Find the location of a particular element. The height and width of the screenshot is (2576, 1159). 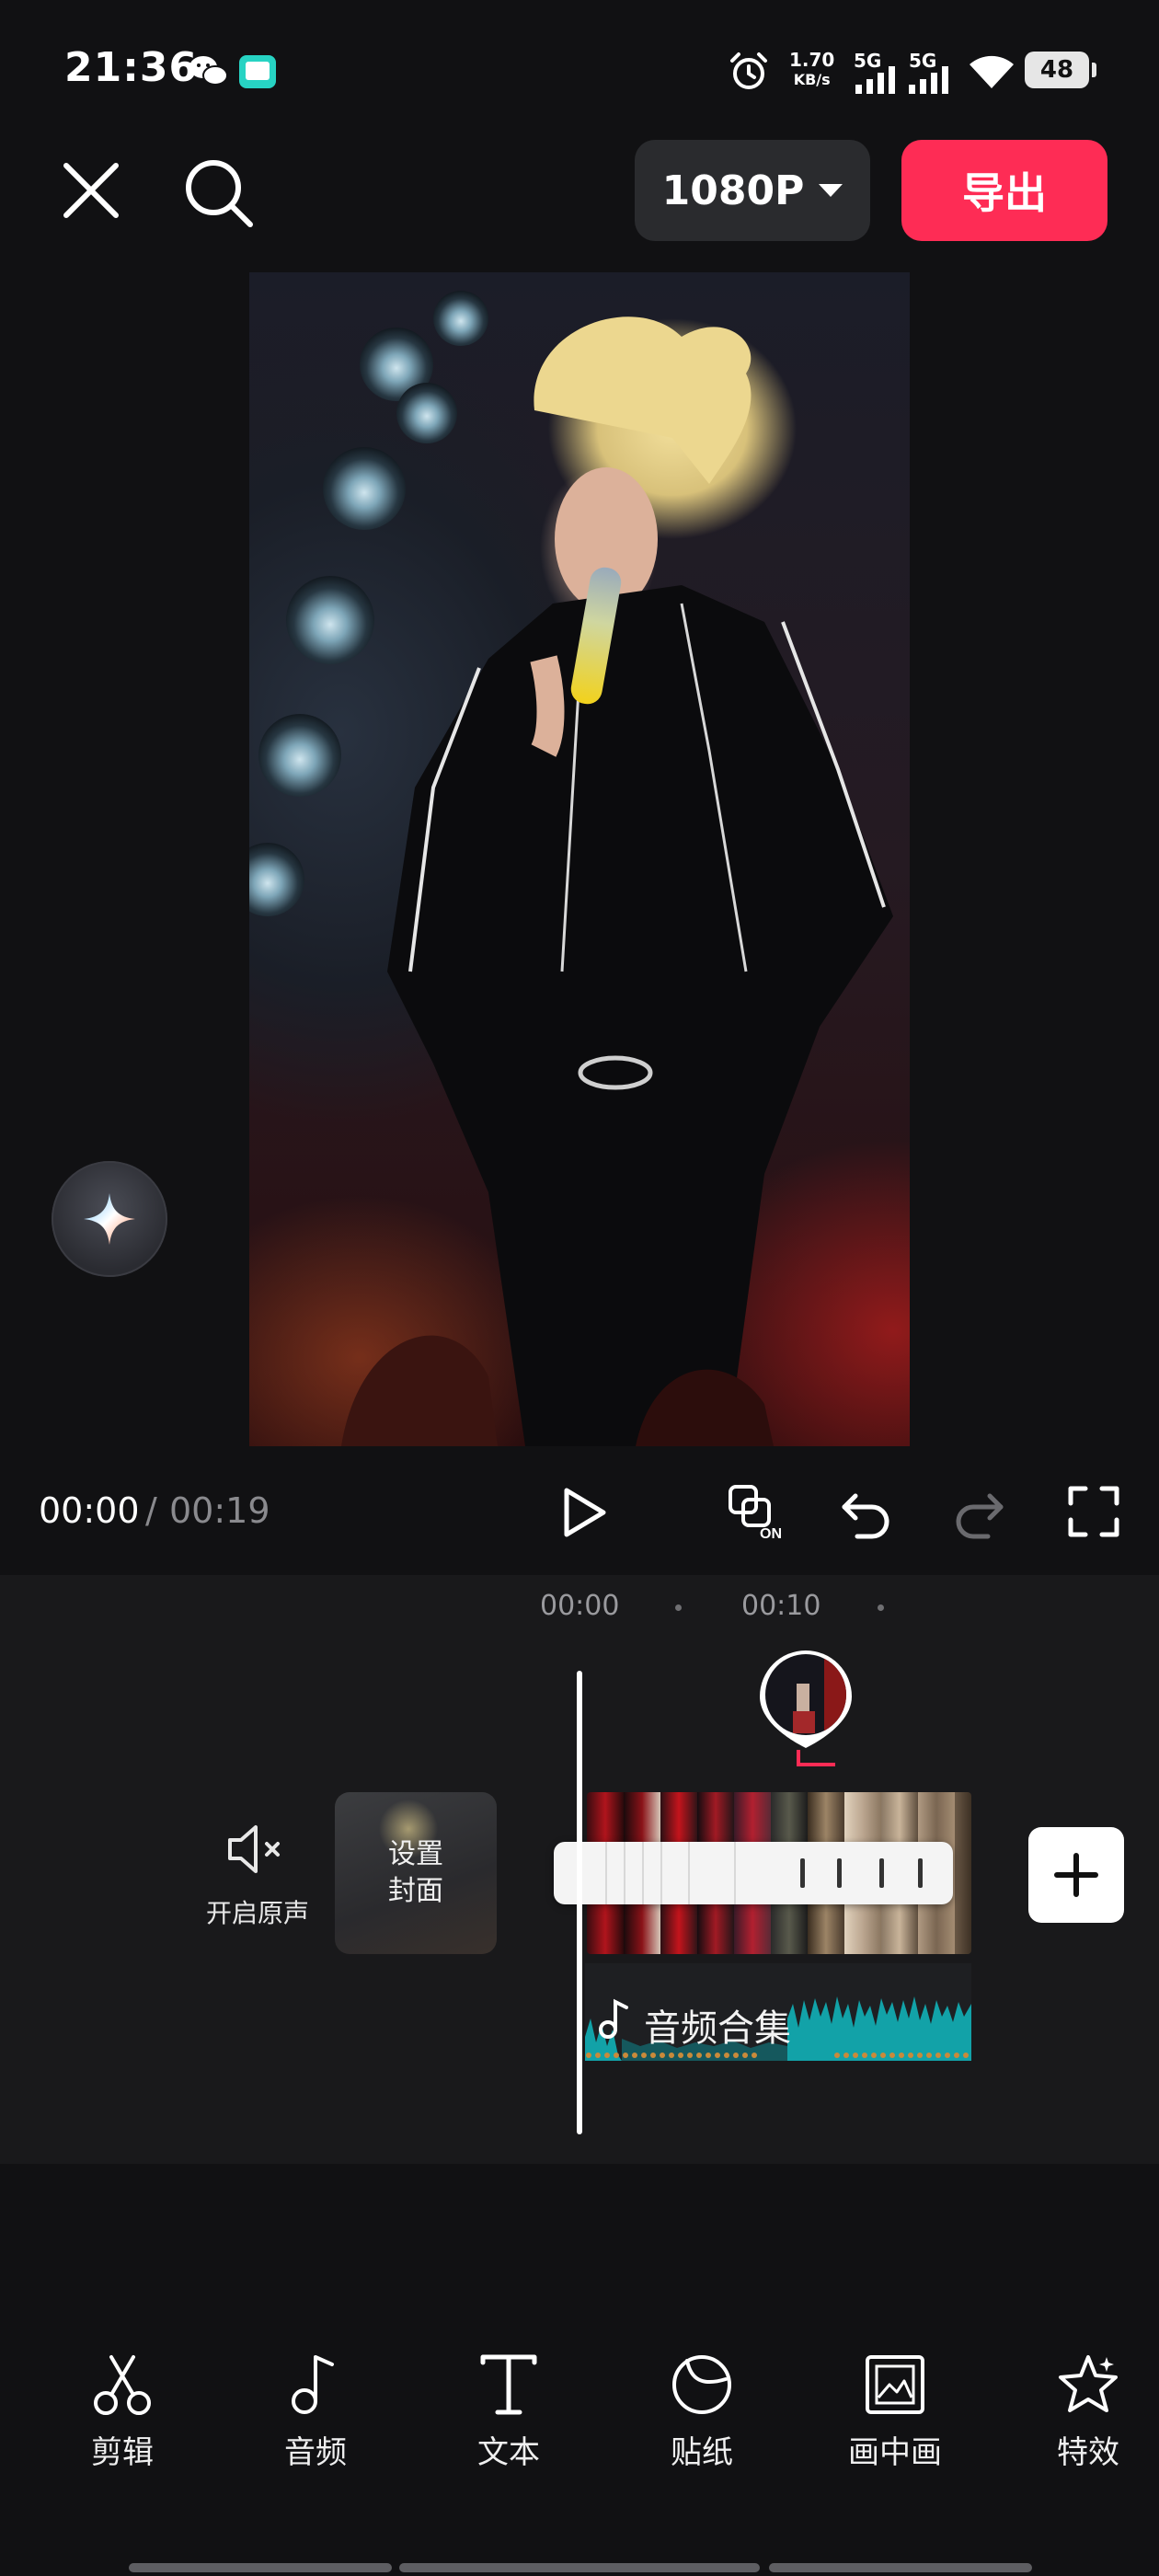

sparkle-icon is located at coordinates (109, 1219).